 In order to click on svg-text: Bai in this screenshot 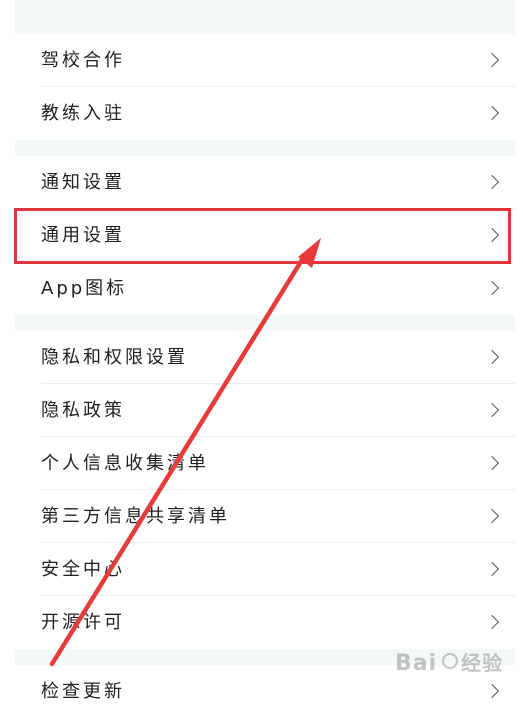, I will do `click(416, 663)`.